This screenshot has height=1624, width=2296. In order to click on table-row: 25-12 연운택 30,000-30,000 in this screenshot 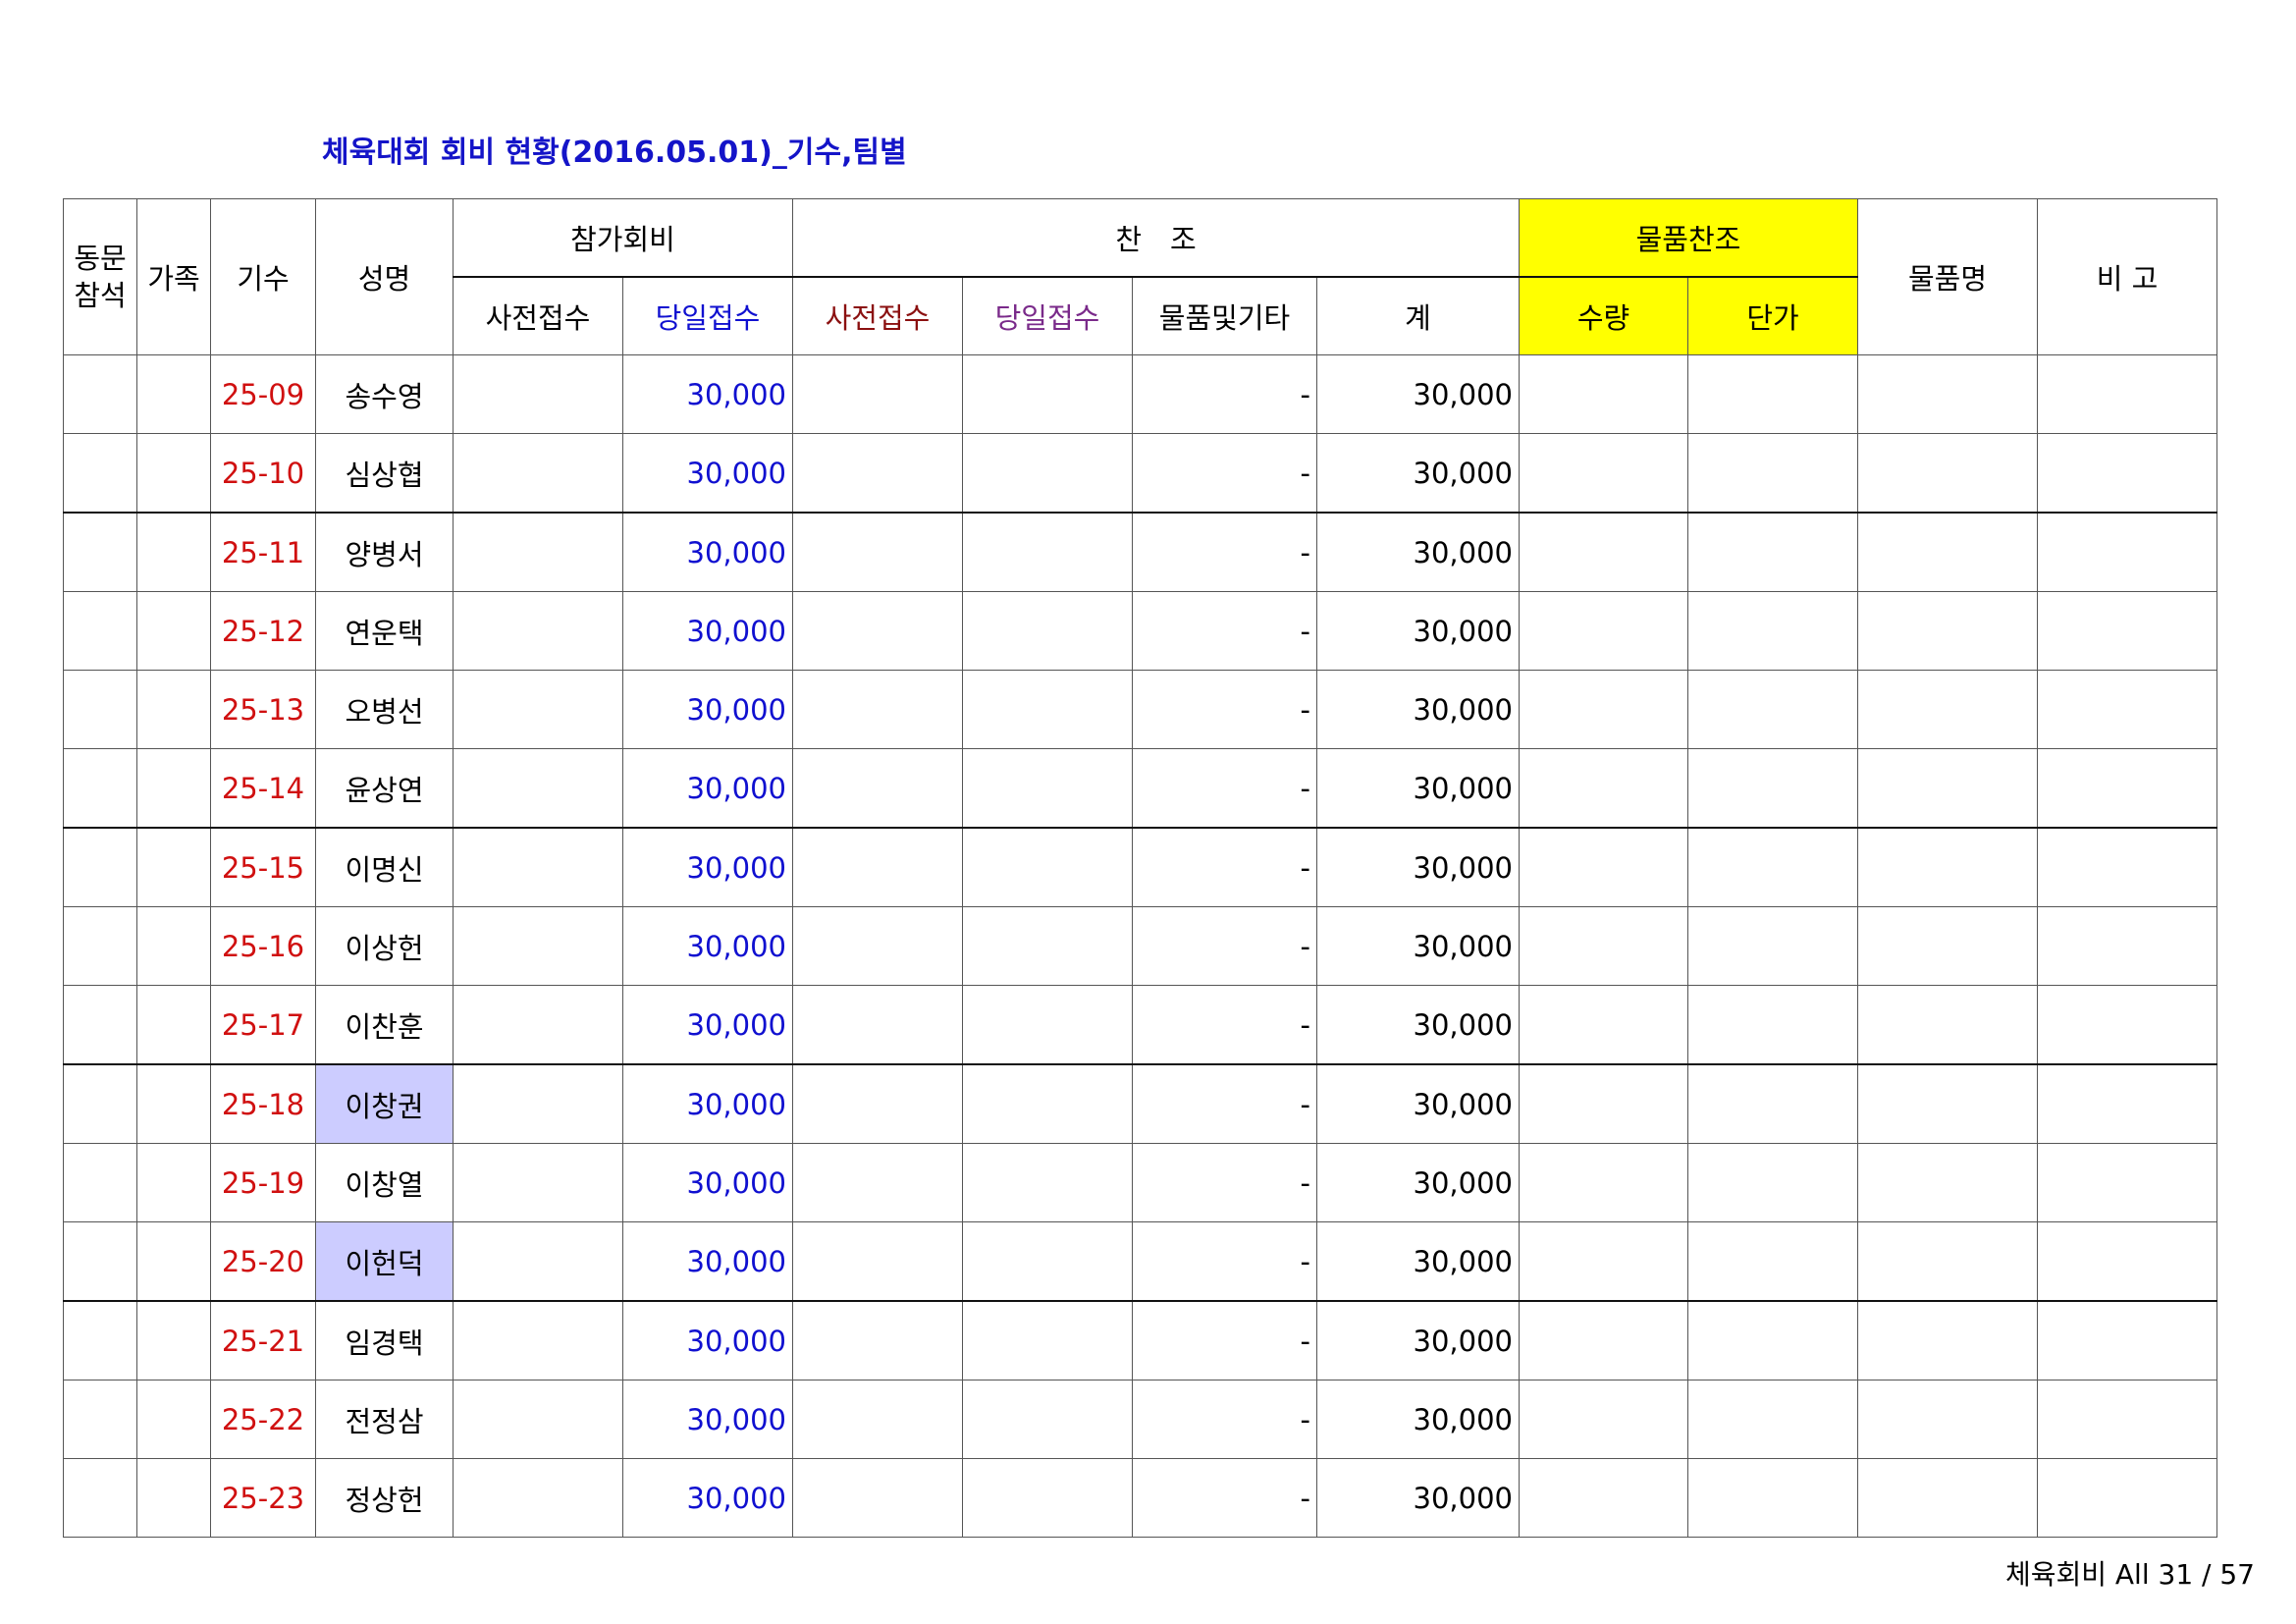, I will do `click(1140, 631)`.